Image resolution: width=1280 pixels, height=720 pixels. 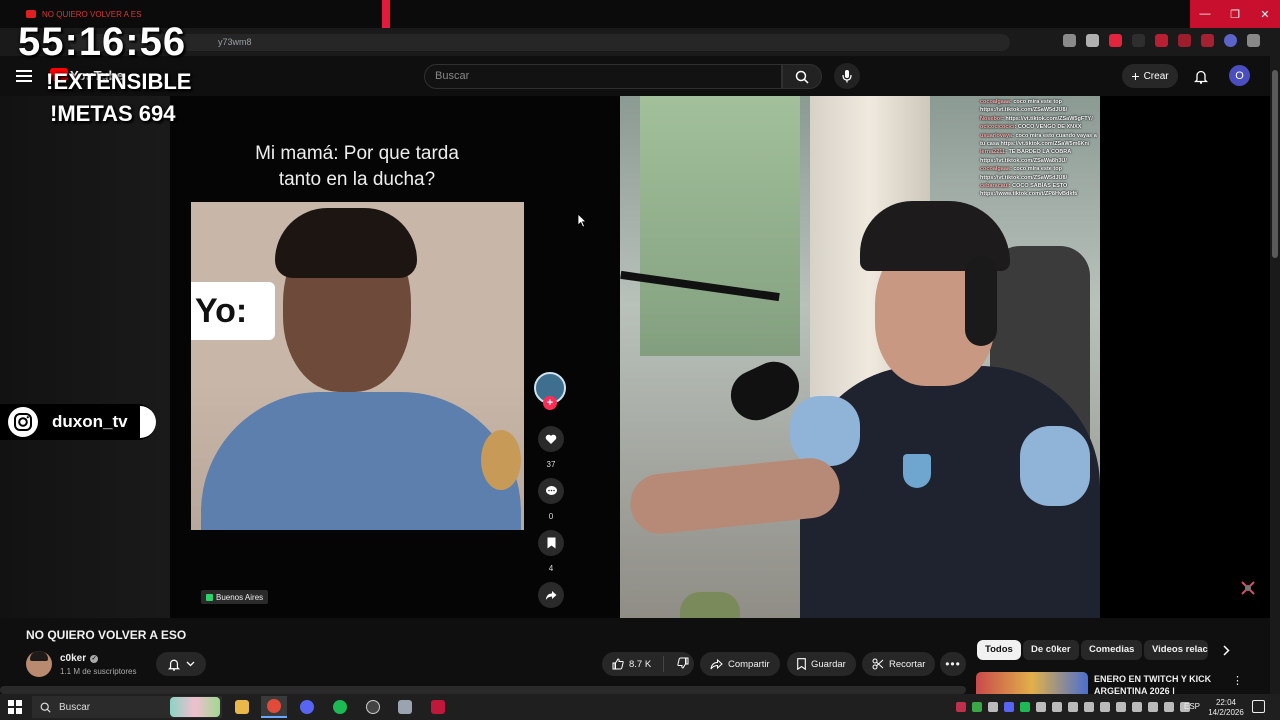 I want to click on share-button: Compartir, so click(x=740, y=664).